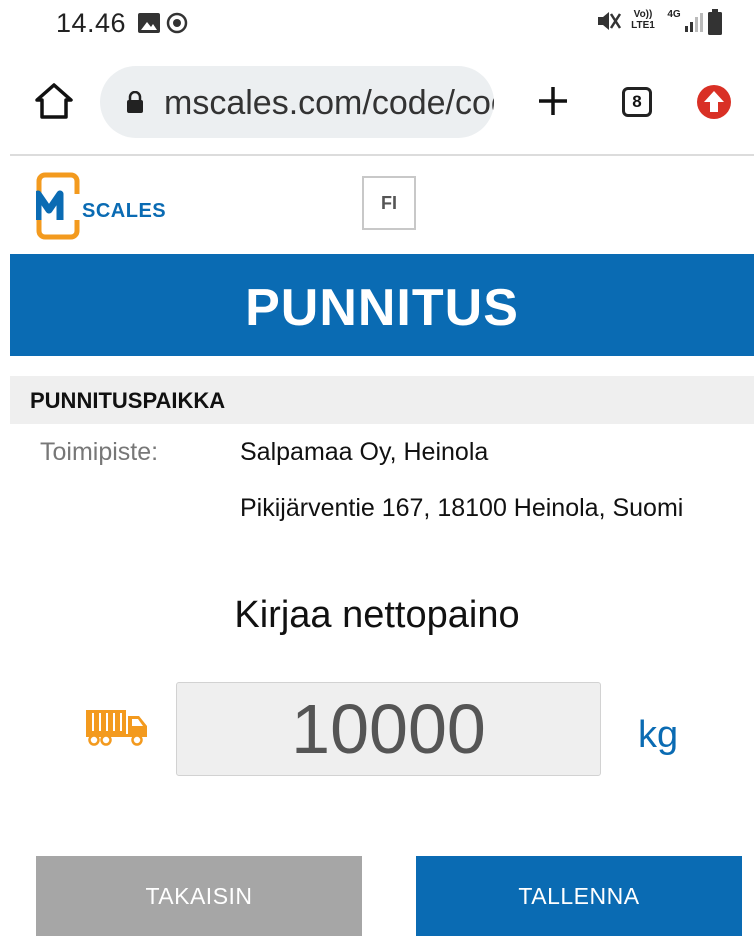 Image resolution: width=754 pixels, height=936 pixels. What do you see at coordinates (715, 24) in the screenshot?
I see `battery-icon` at bounding box center [715, 24].